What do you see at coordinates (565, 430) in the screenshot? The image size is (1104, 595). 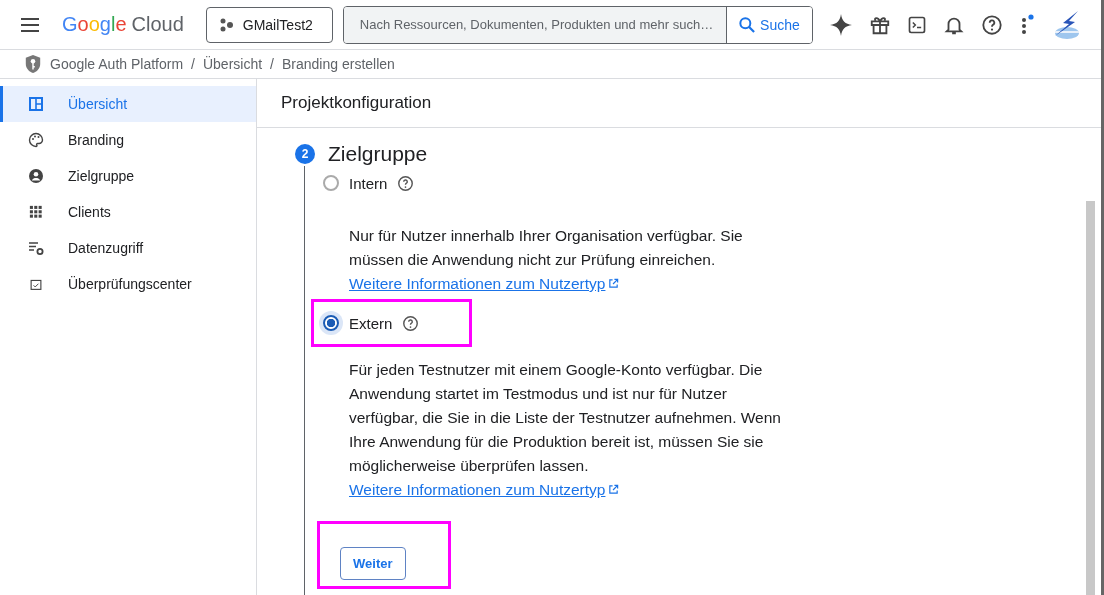 I see `option-description: Für jeden Testnutzer mit einem Google-Konto verfügbar. Die Anwendung startet im Testmodus und ist nur für Nutzer verfügbar, die Sie in die Liste der Testnutzer aufnehmen. Wenn Ihre Anwendung für die Produktion bereit ist, müssen Sie sie möglicherweise überprüfen lassen. Weitere Informationen zum Nutzertyp` at bounding box center [565, 430].